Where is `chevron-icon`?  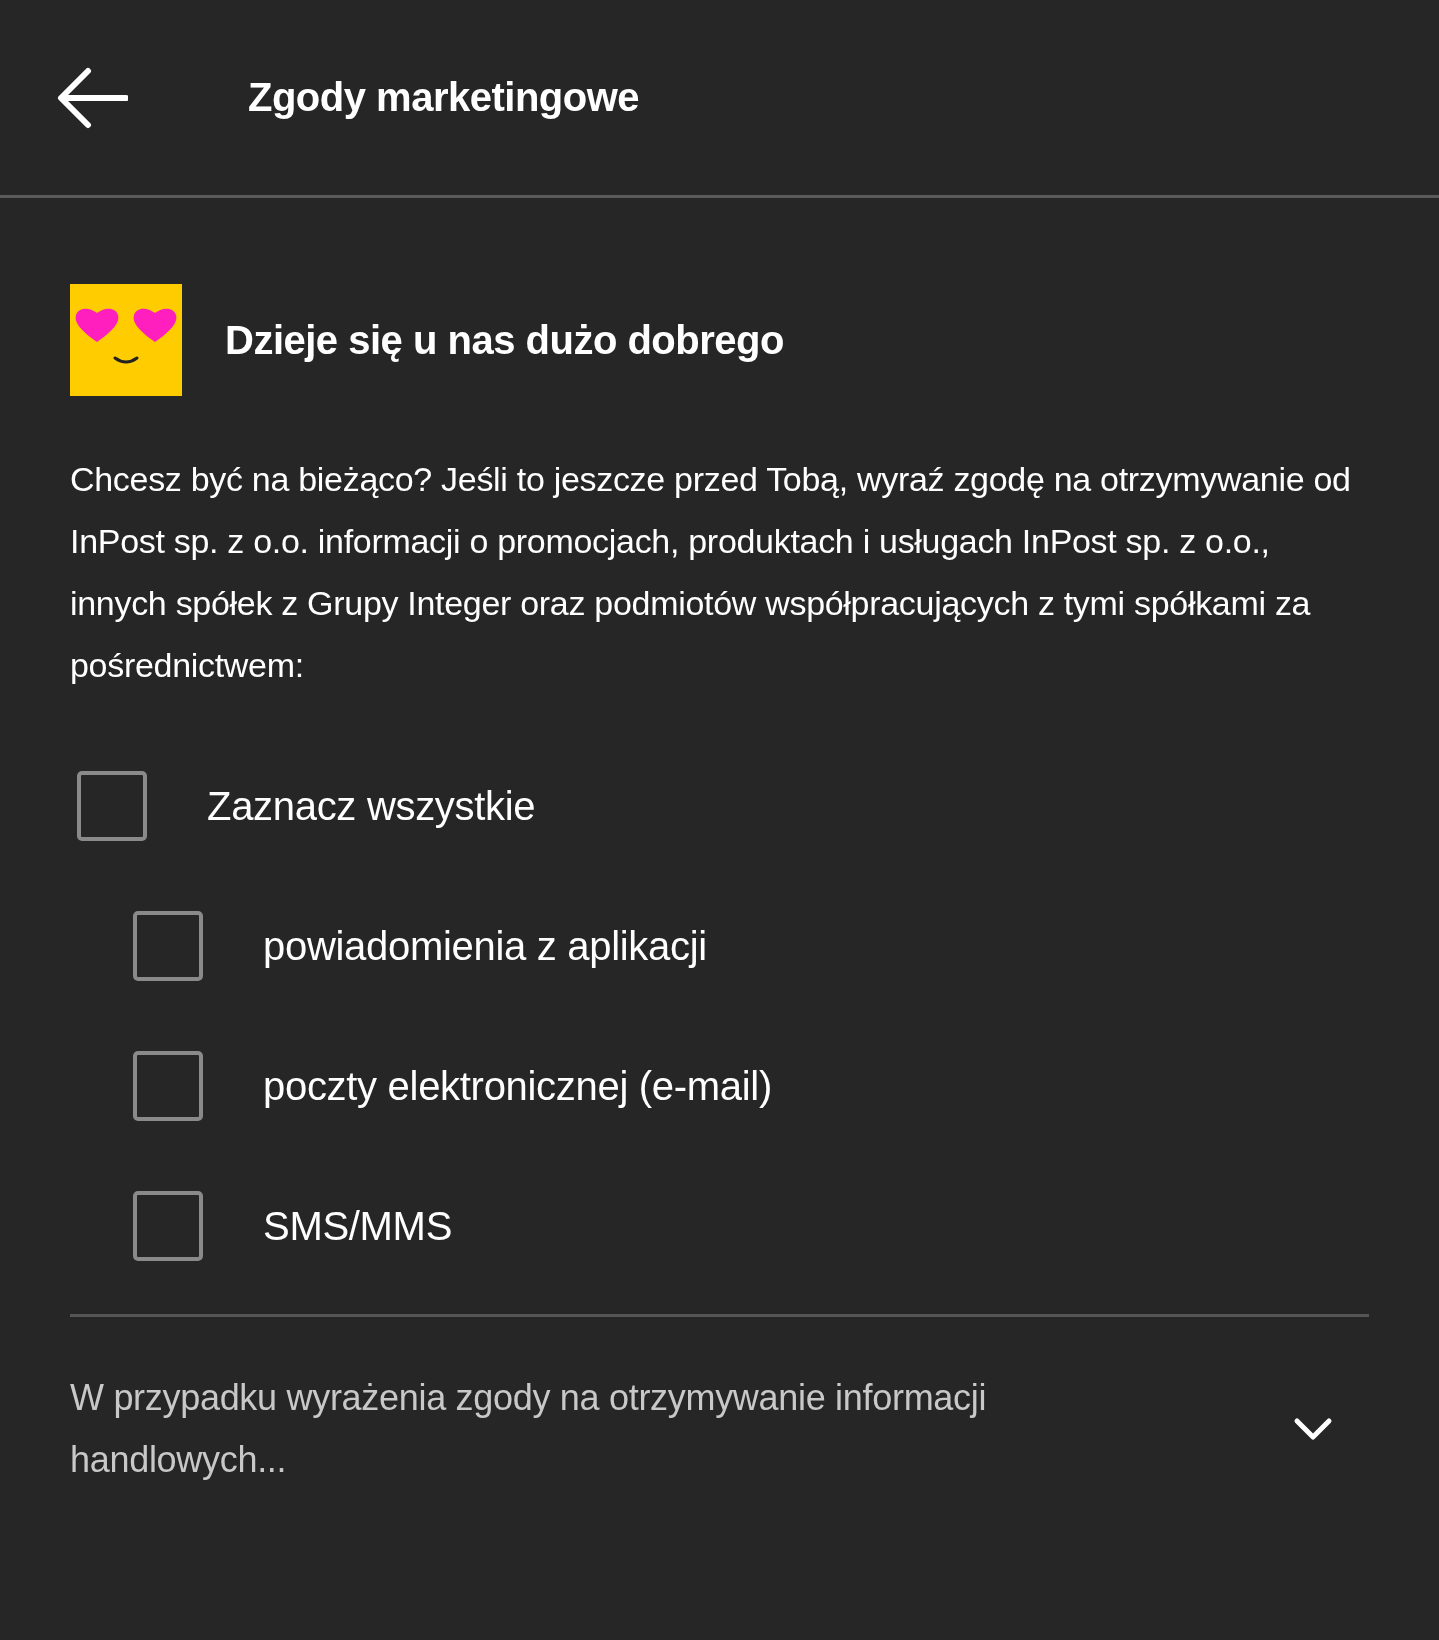
chevron-icon is located at coordinates (1313, 1429).